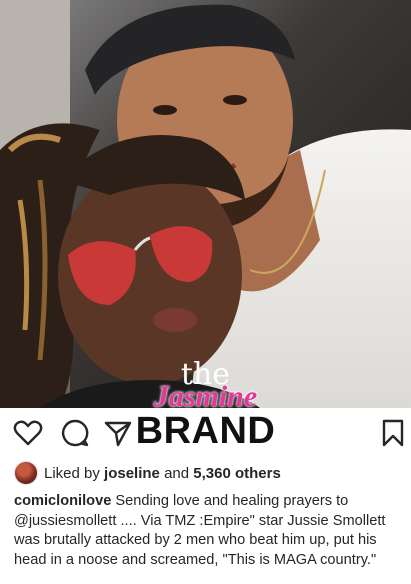  What do you see at coordinates (26, 473) in the screenshot?
I see `avatar` at bounding box center [26, 473].